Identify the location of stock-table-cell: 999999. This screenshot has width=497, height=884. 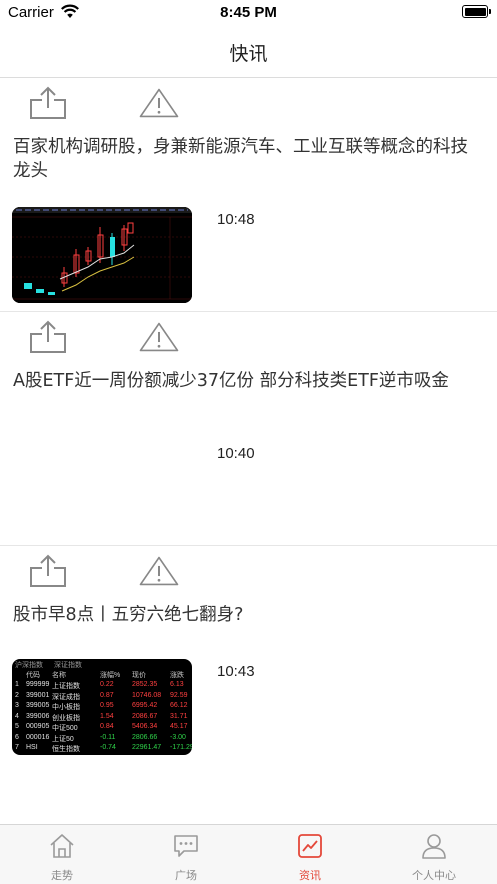
(38, 684).